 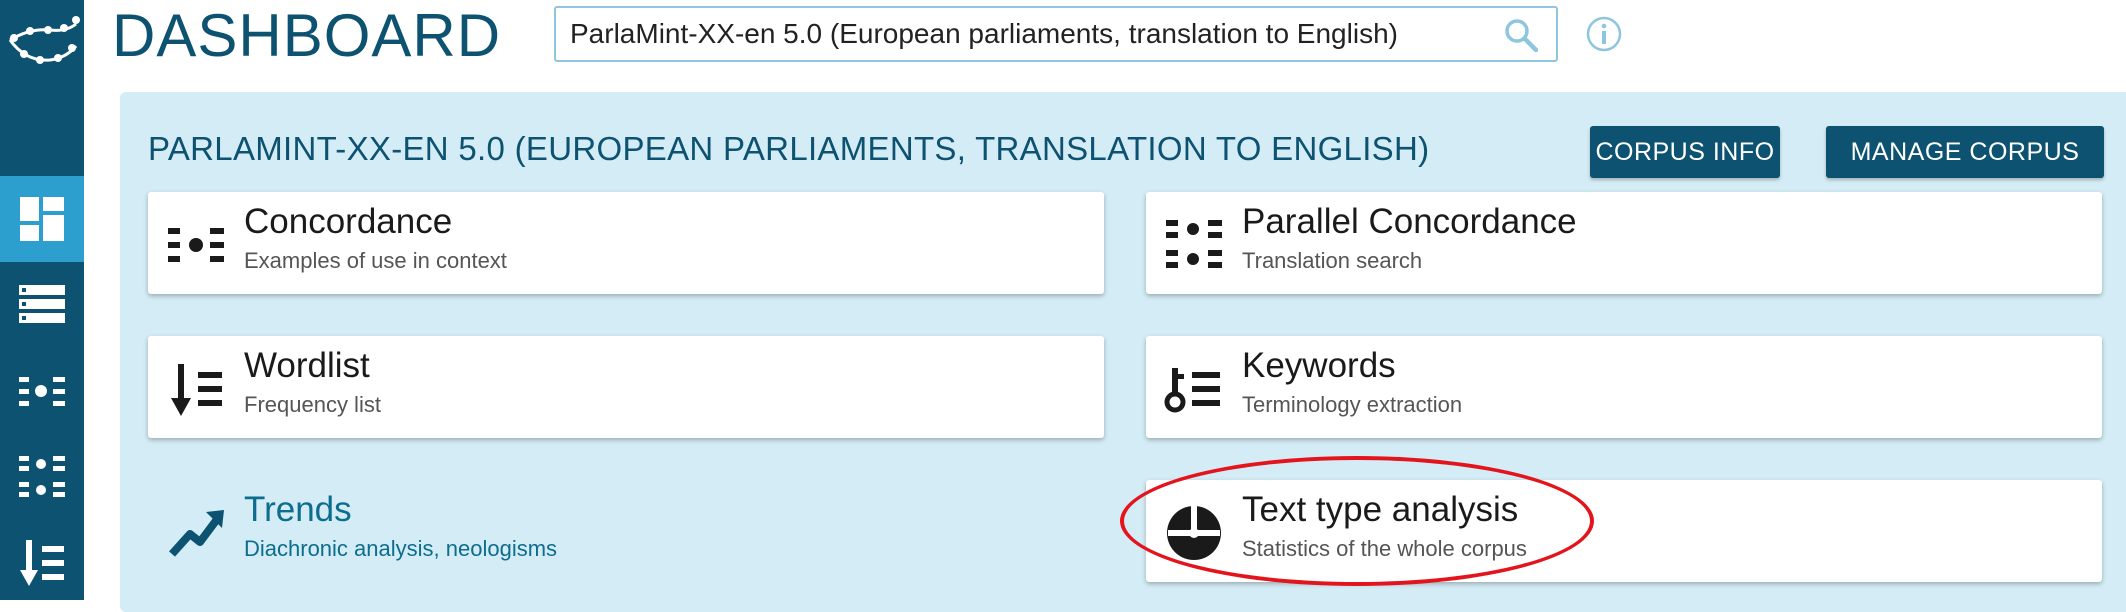 I want to click on tool-card-title: Text type analysis, so click(x=1380, y=509).